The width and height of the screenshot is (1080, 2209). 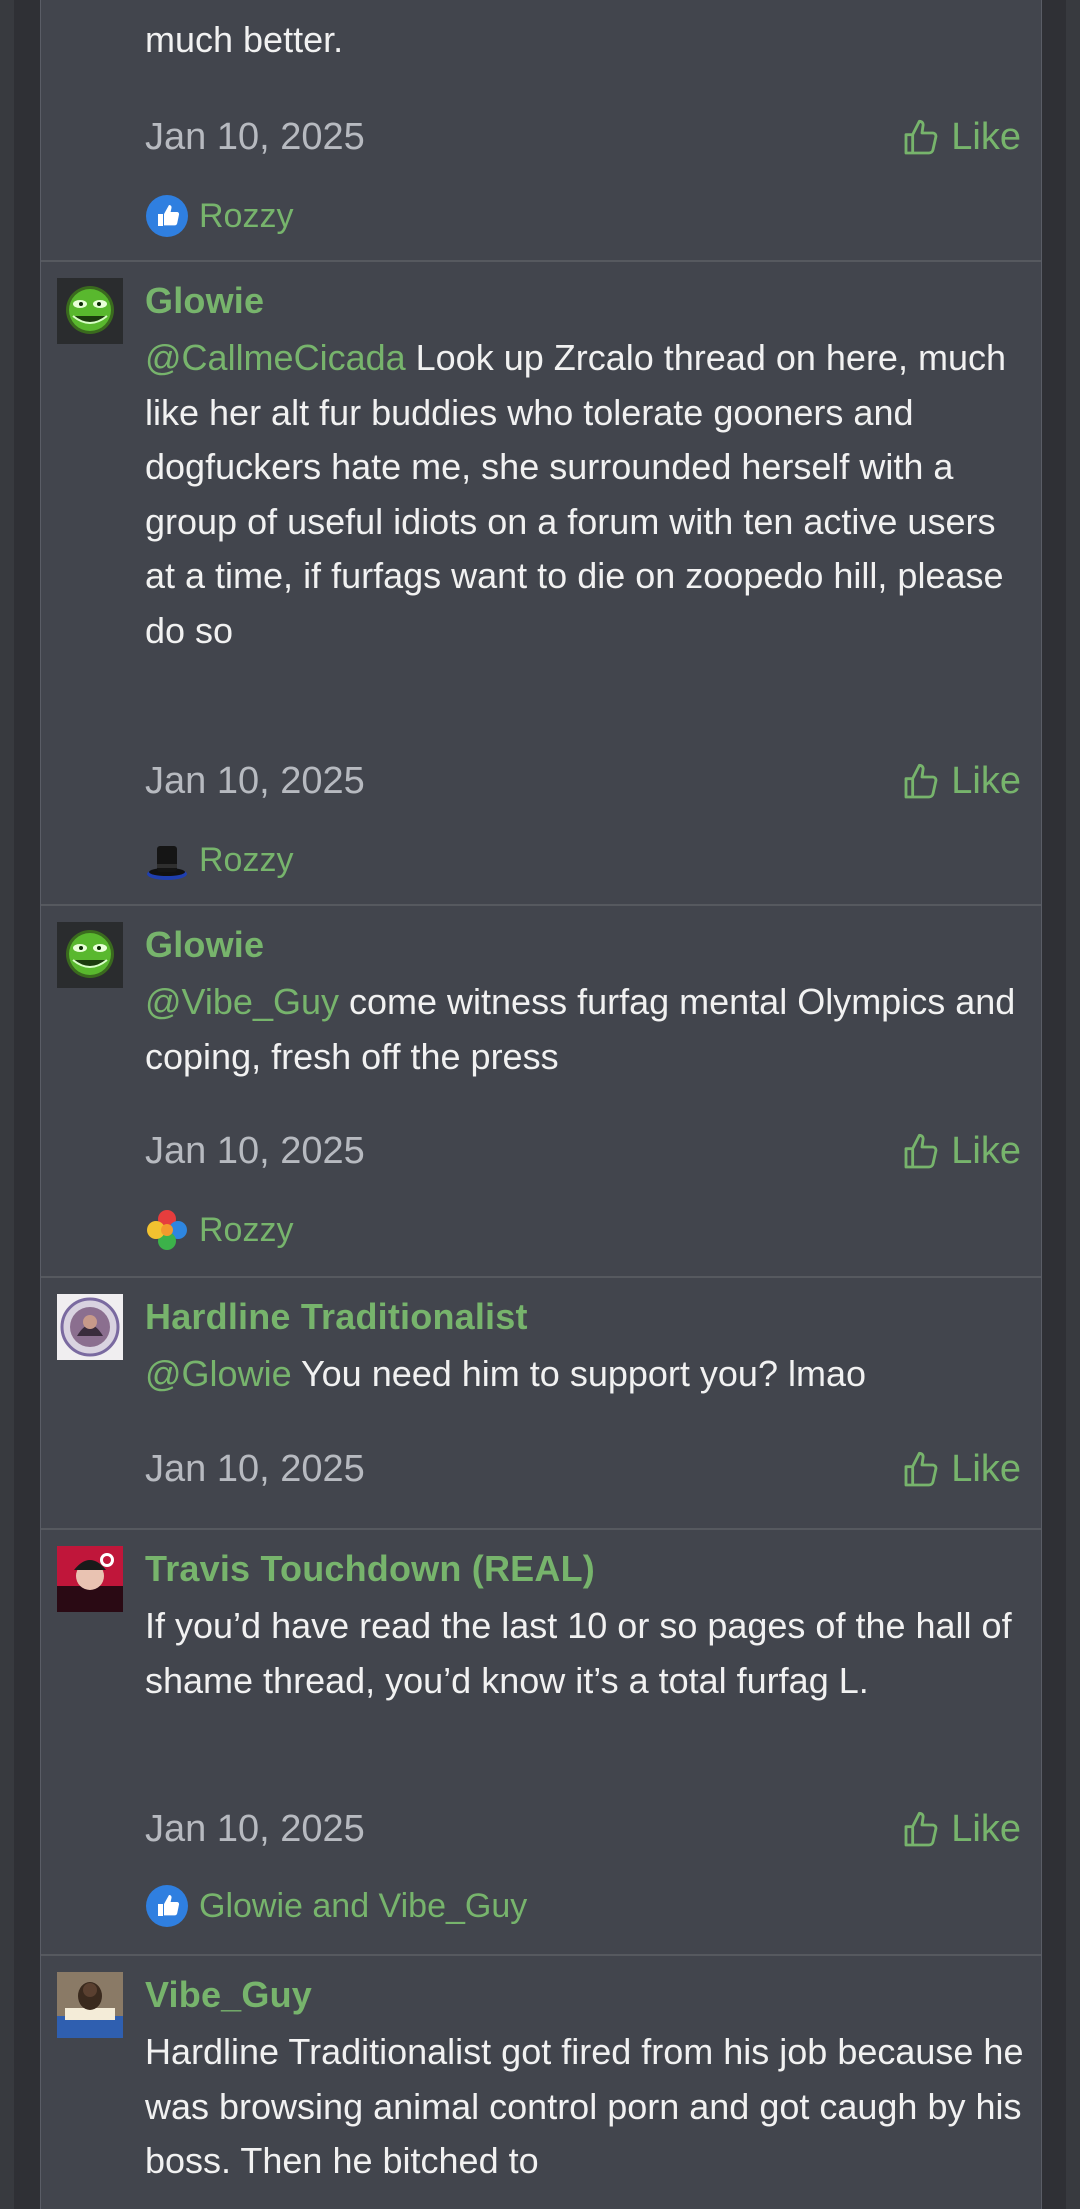 What do you see at coordinates (275, 357) in the screenshot?
I see `user-mention: @CallmeCicada` at bounding box center [275, 357].